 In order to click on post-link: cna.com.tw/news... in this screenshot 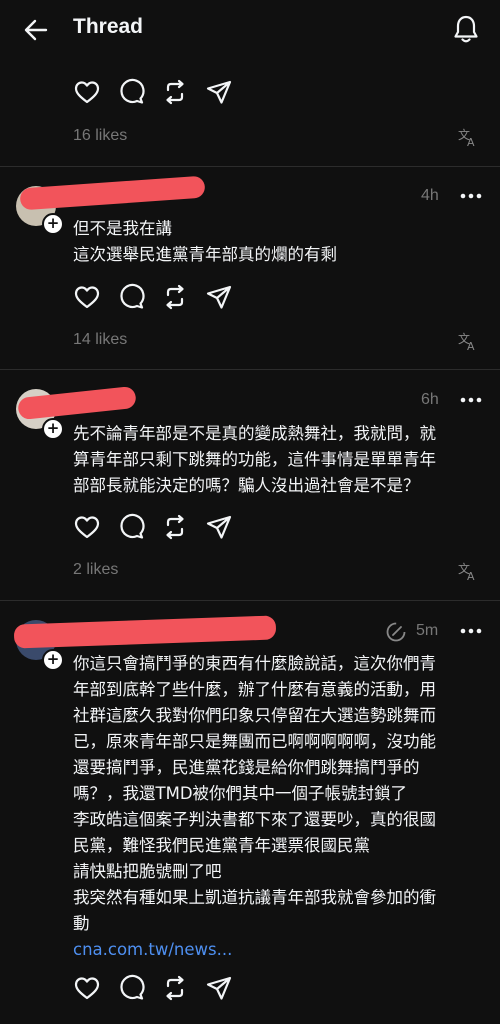, I will do `click(275, 950)`.